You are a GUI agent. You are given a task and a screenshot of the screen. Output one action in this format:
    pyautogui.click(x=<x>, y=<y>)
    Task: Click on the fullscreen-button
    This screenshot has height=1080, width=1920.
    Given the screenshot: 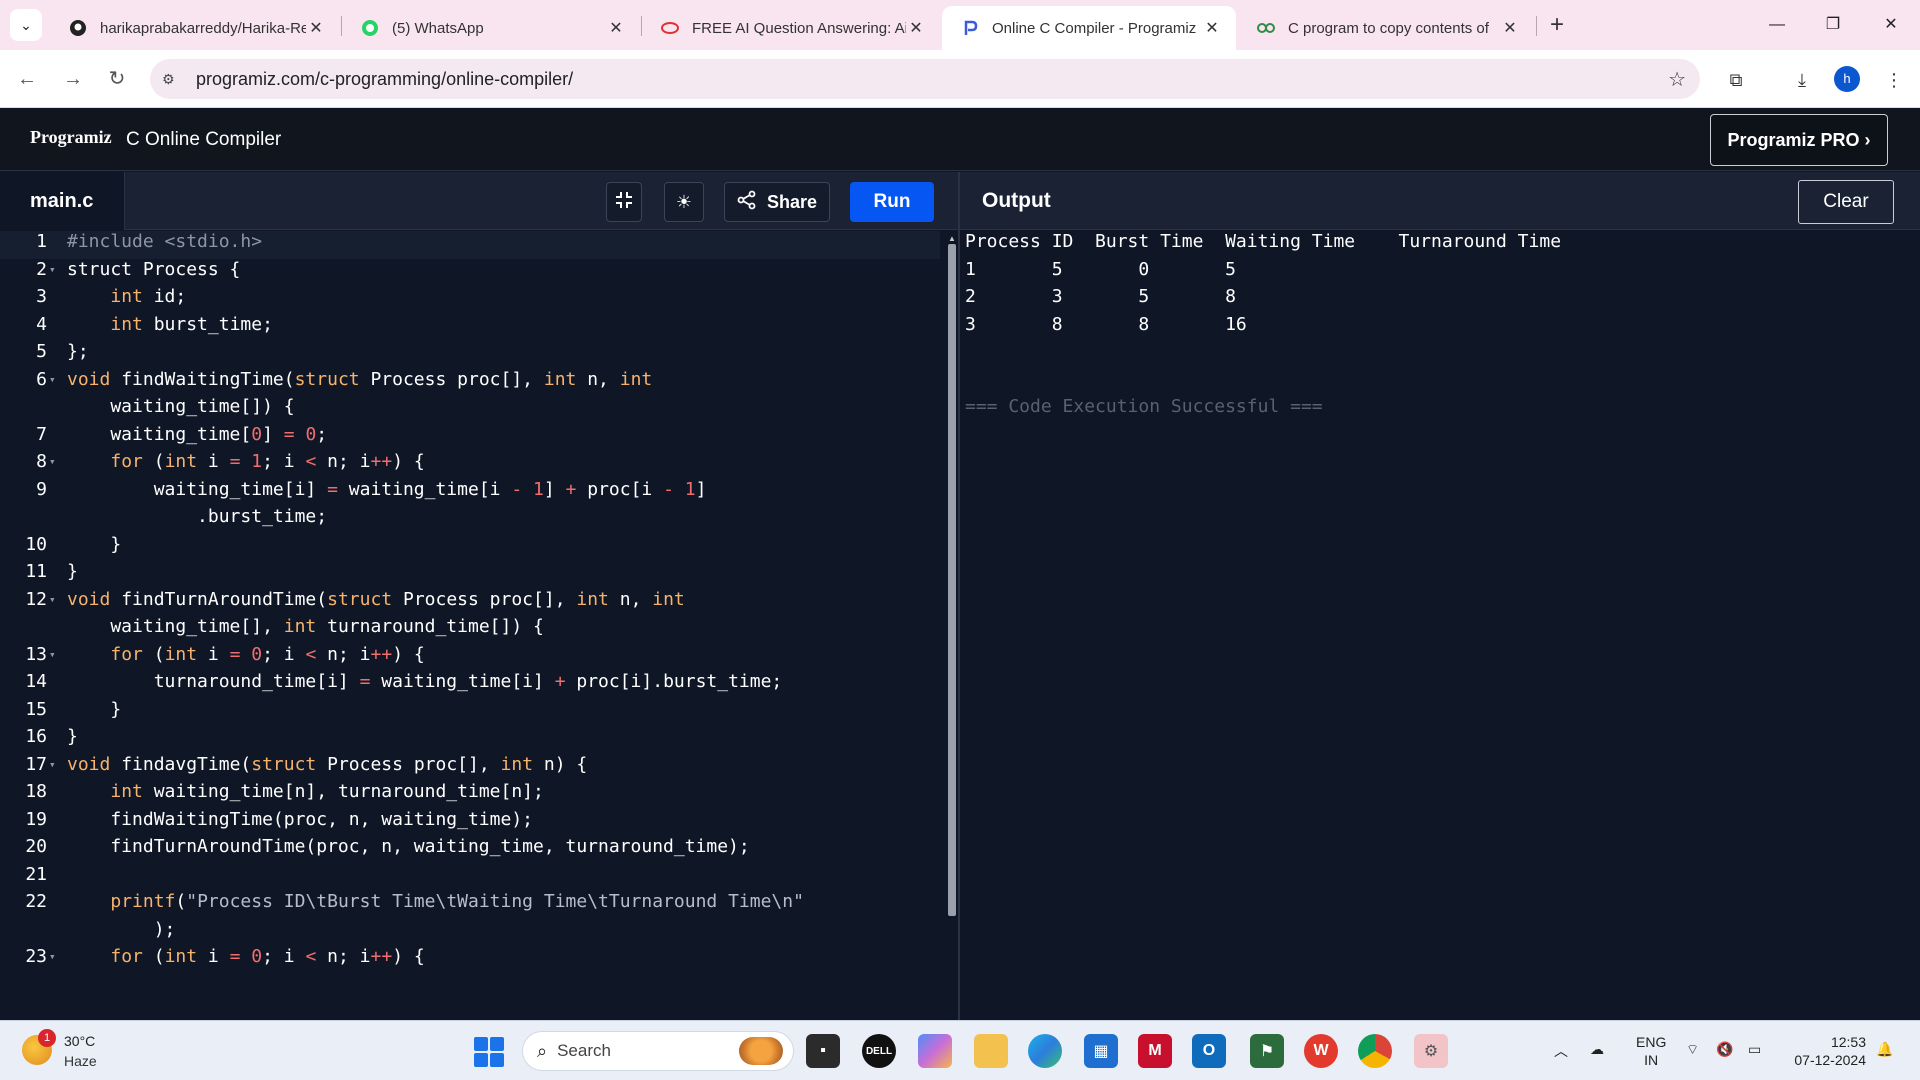 What is the action you would take?
    pyautogui.click(x=624, y=202)
    